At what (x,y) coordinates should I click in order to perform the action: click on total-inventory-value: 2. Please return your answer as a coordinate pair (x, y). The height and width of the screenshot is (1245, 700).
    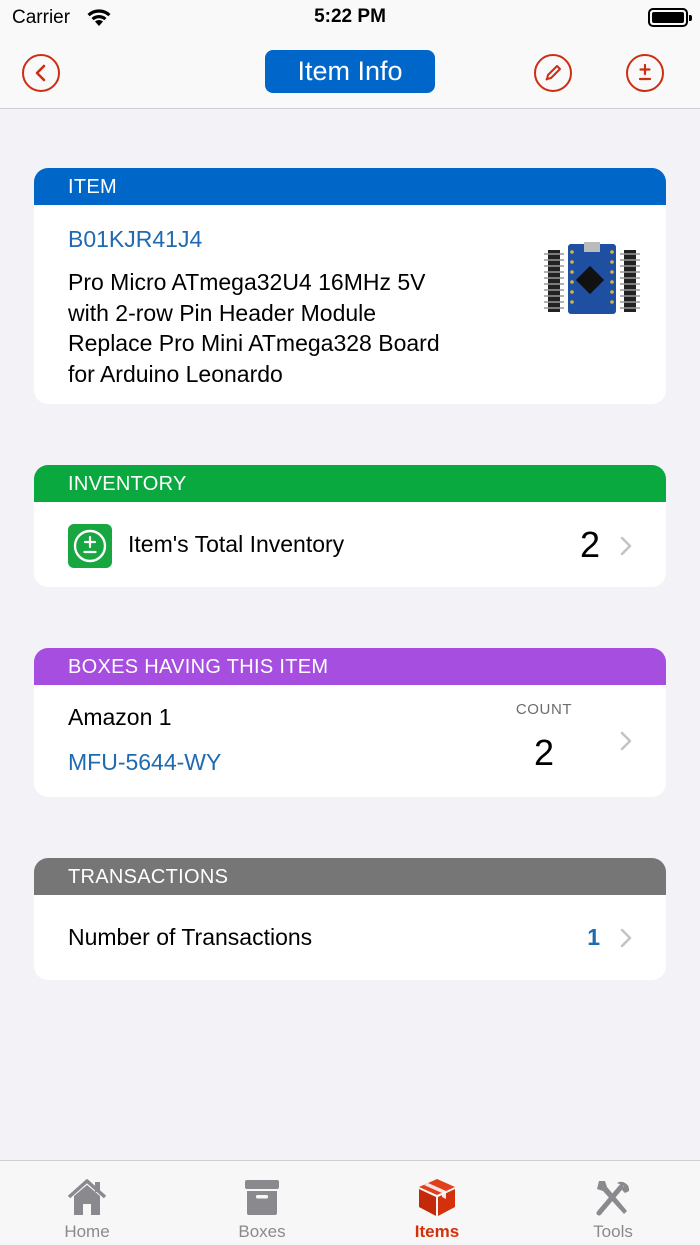
    Looking at the image, I should click on (589, 544).